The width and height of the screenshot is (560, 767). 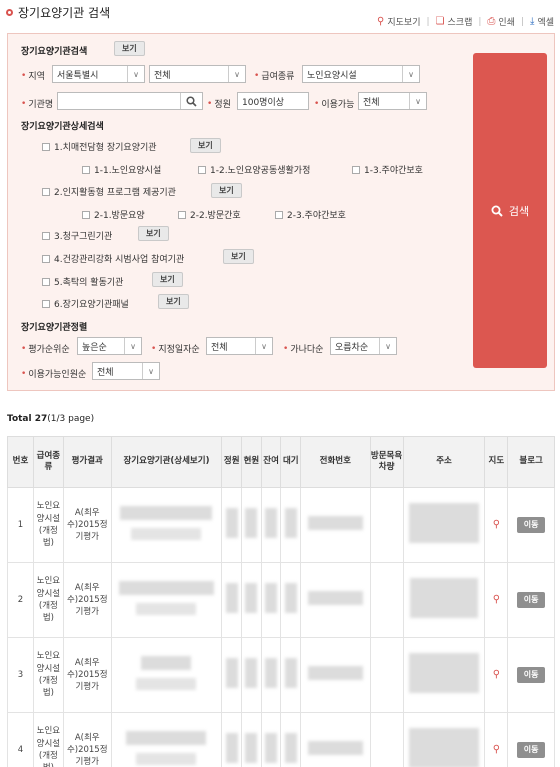 What do you see at coordinates (126, 371) in the screenshot?
I see `availability-sort-select: 전체 ∨` at bounding box center [126, 371].